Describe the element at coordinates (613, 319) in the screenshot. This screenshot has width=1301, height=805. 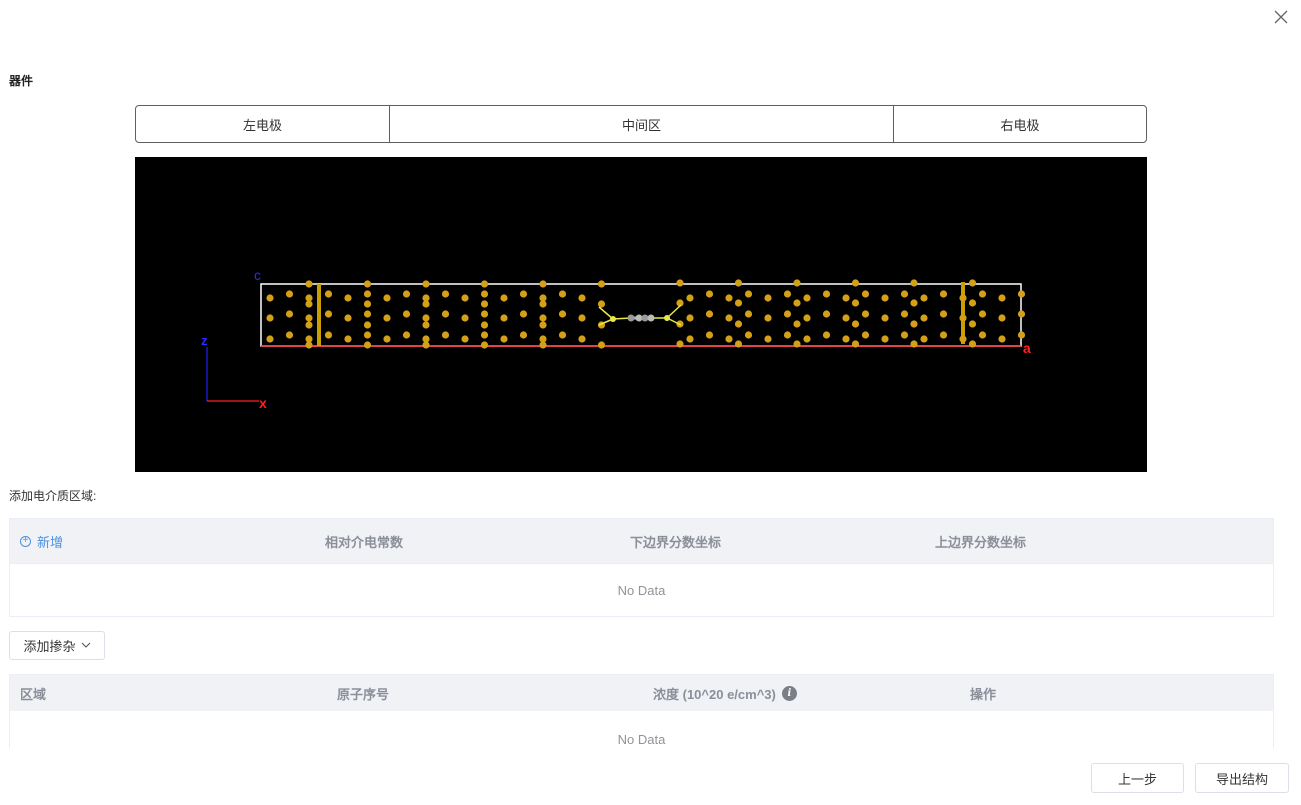
I see `sulfur-atom-left` at that location.